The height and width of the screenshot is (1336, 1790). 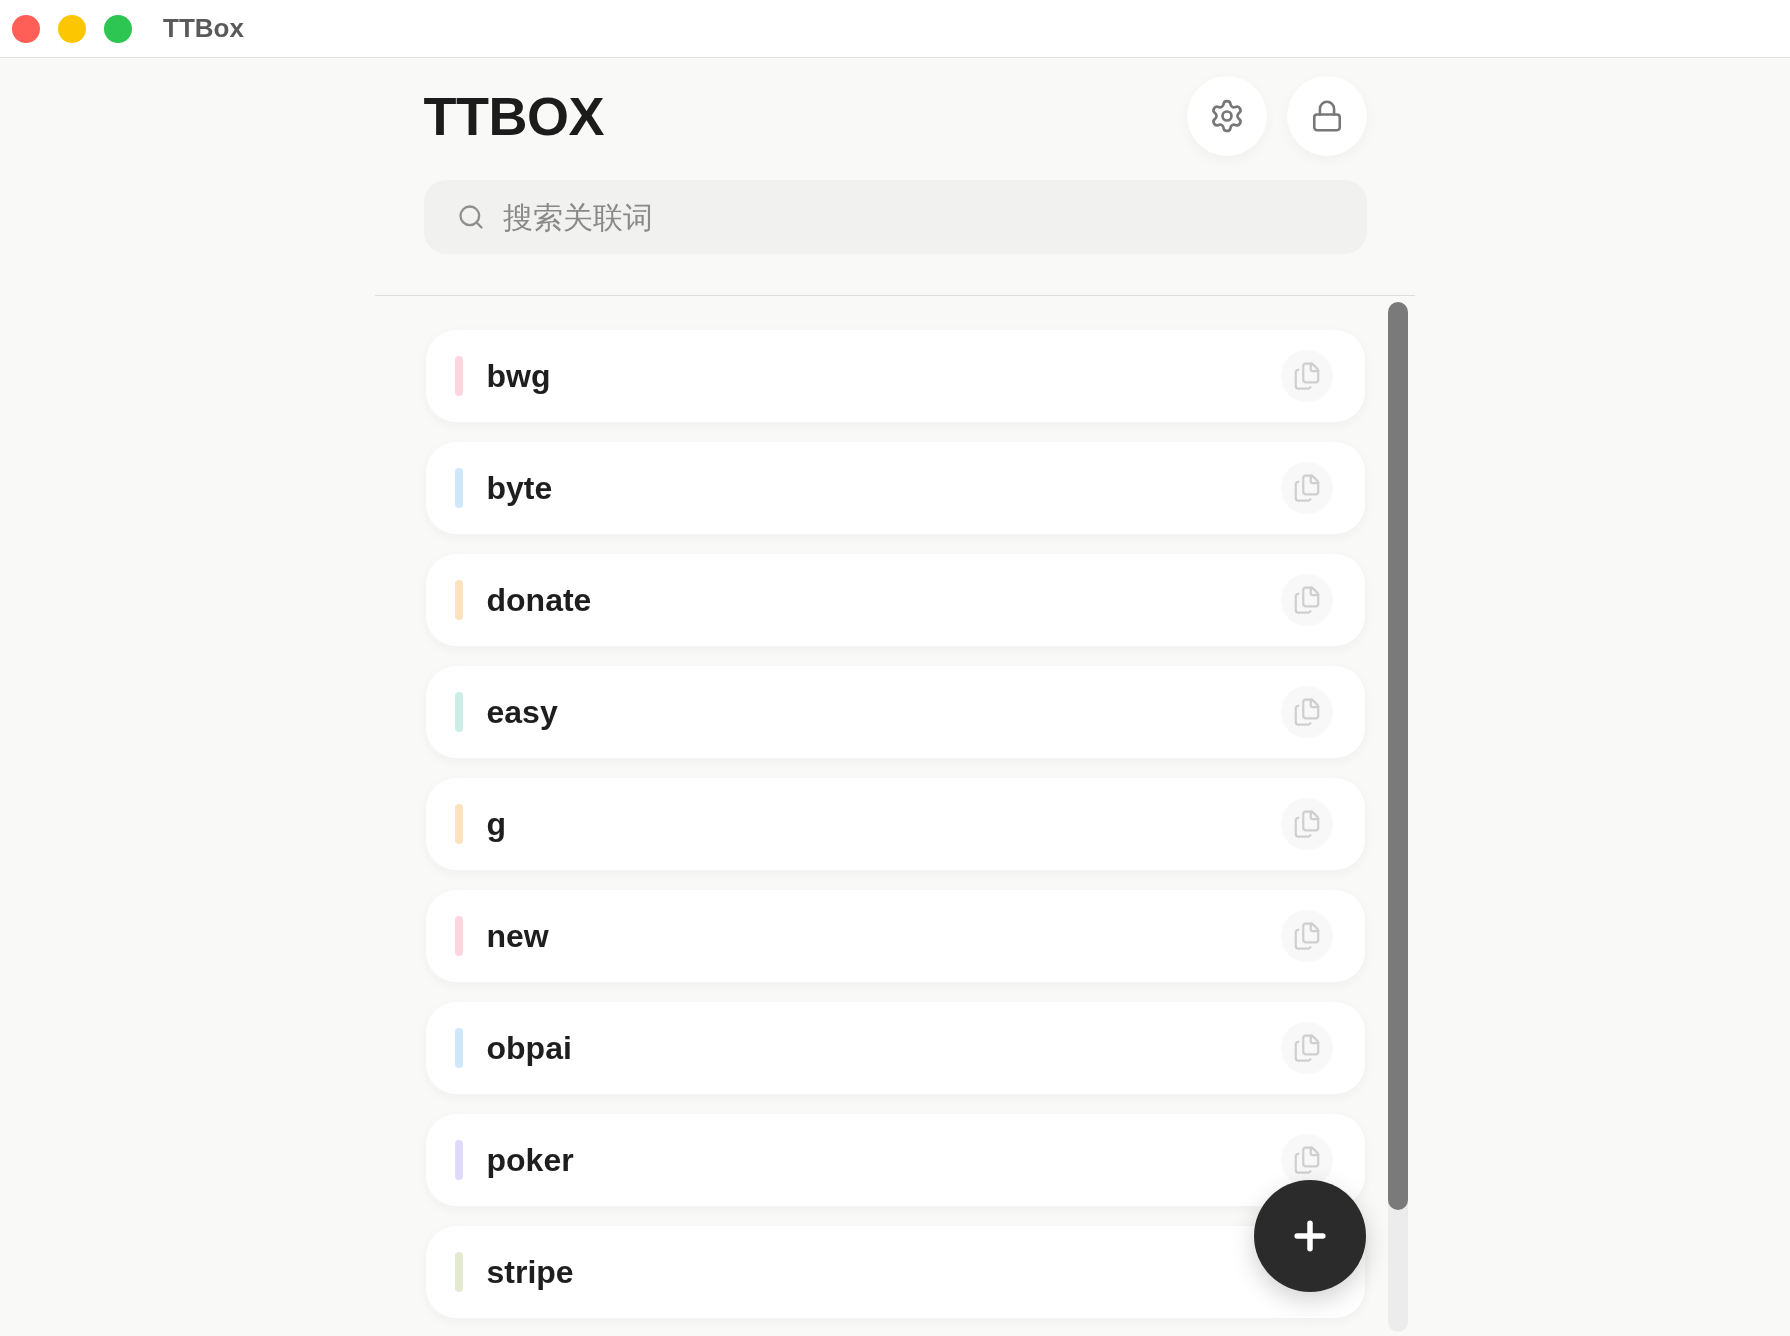 What do you see at coordinates (26, 28) in the screenshot?
I see `close-window-button` at bounding box center [26, 28].